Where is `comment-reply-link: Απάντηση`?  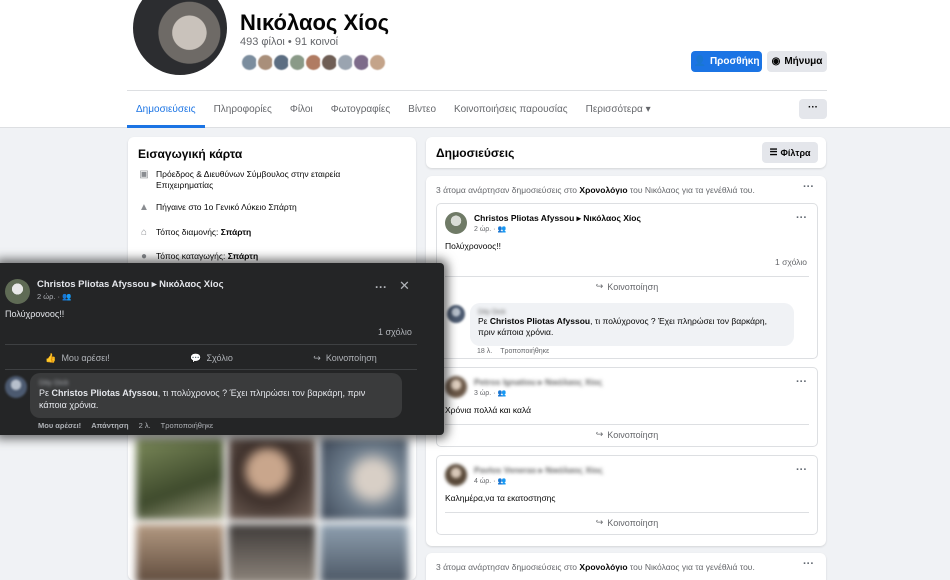 comment-reply-link: Απάντηση is located at coordinates (109, 425).